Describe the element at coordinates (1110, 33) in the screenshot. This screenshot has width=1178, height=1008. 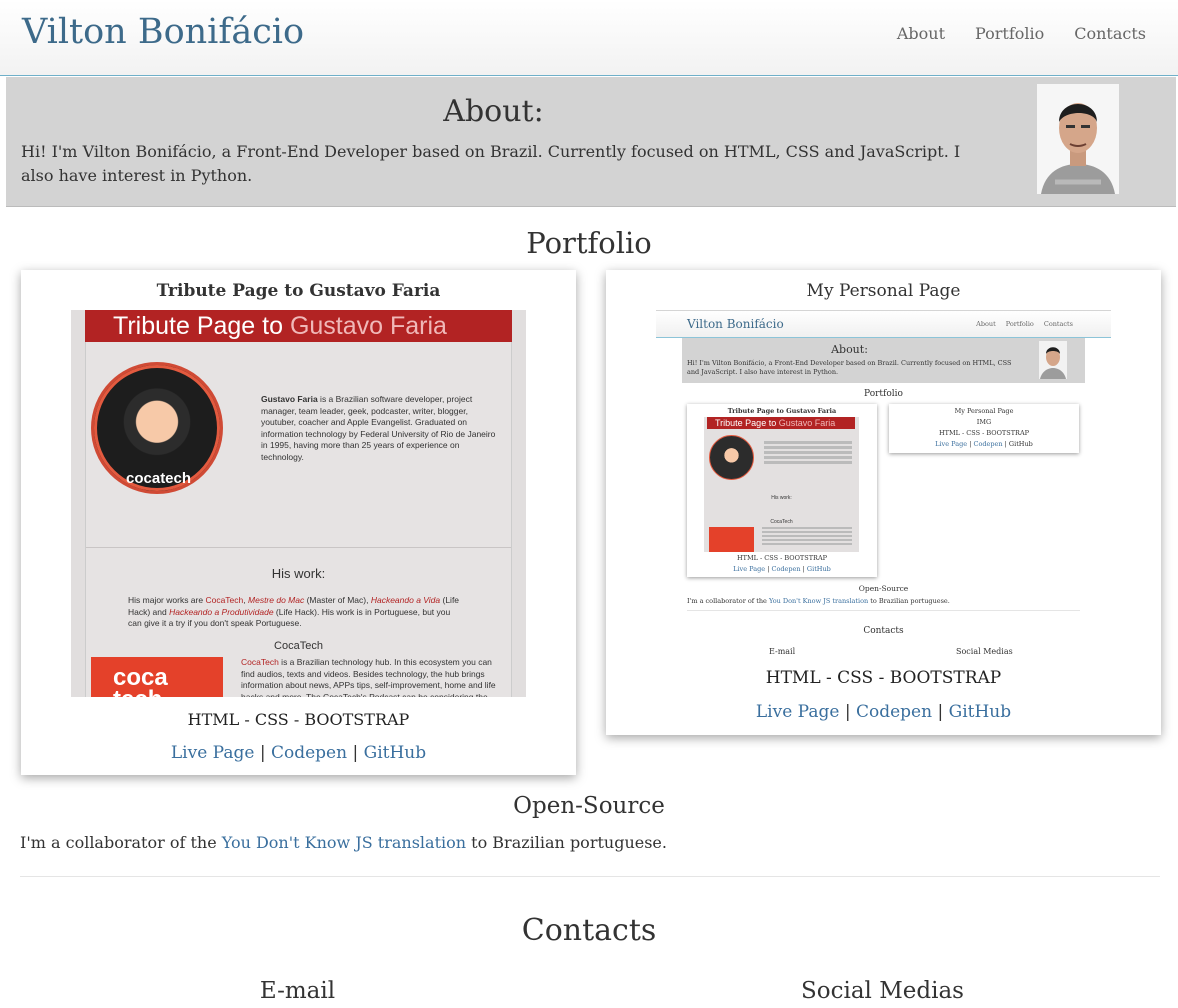
I see `nav-link-contacts: Contacts` at that location.